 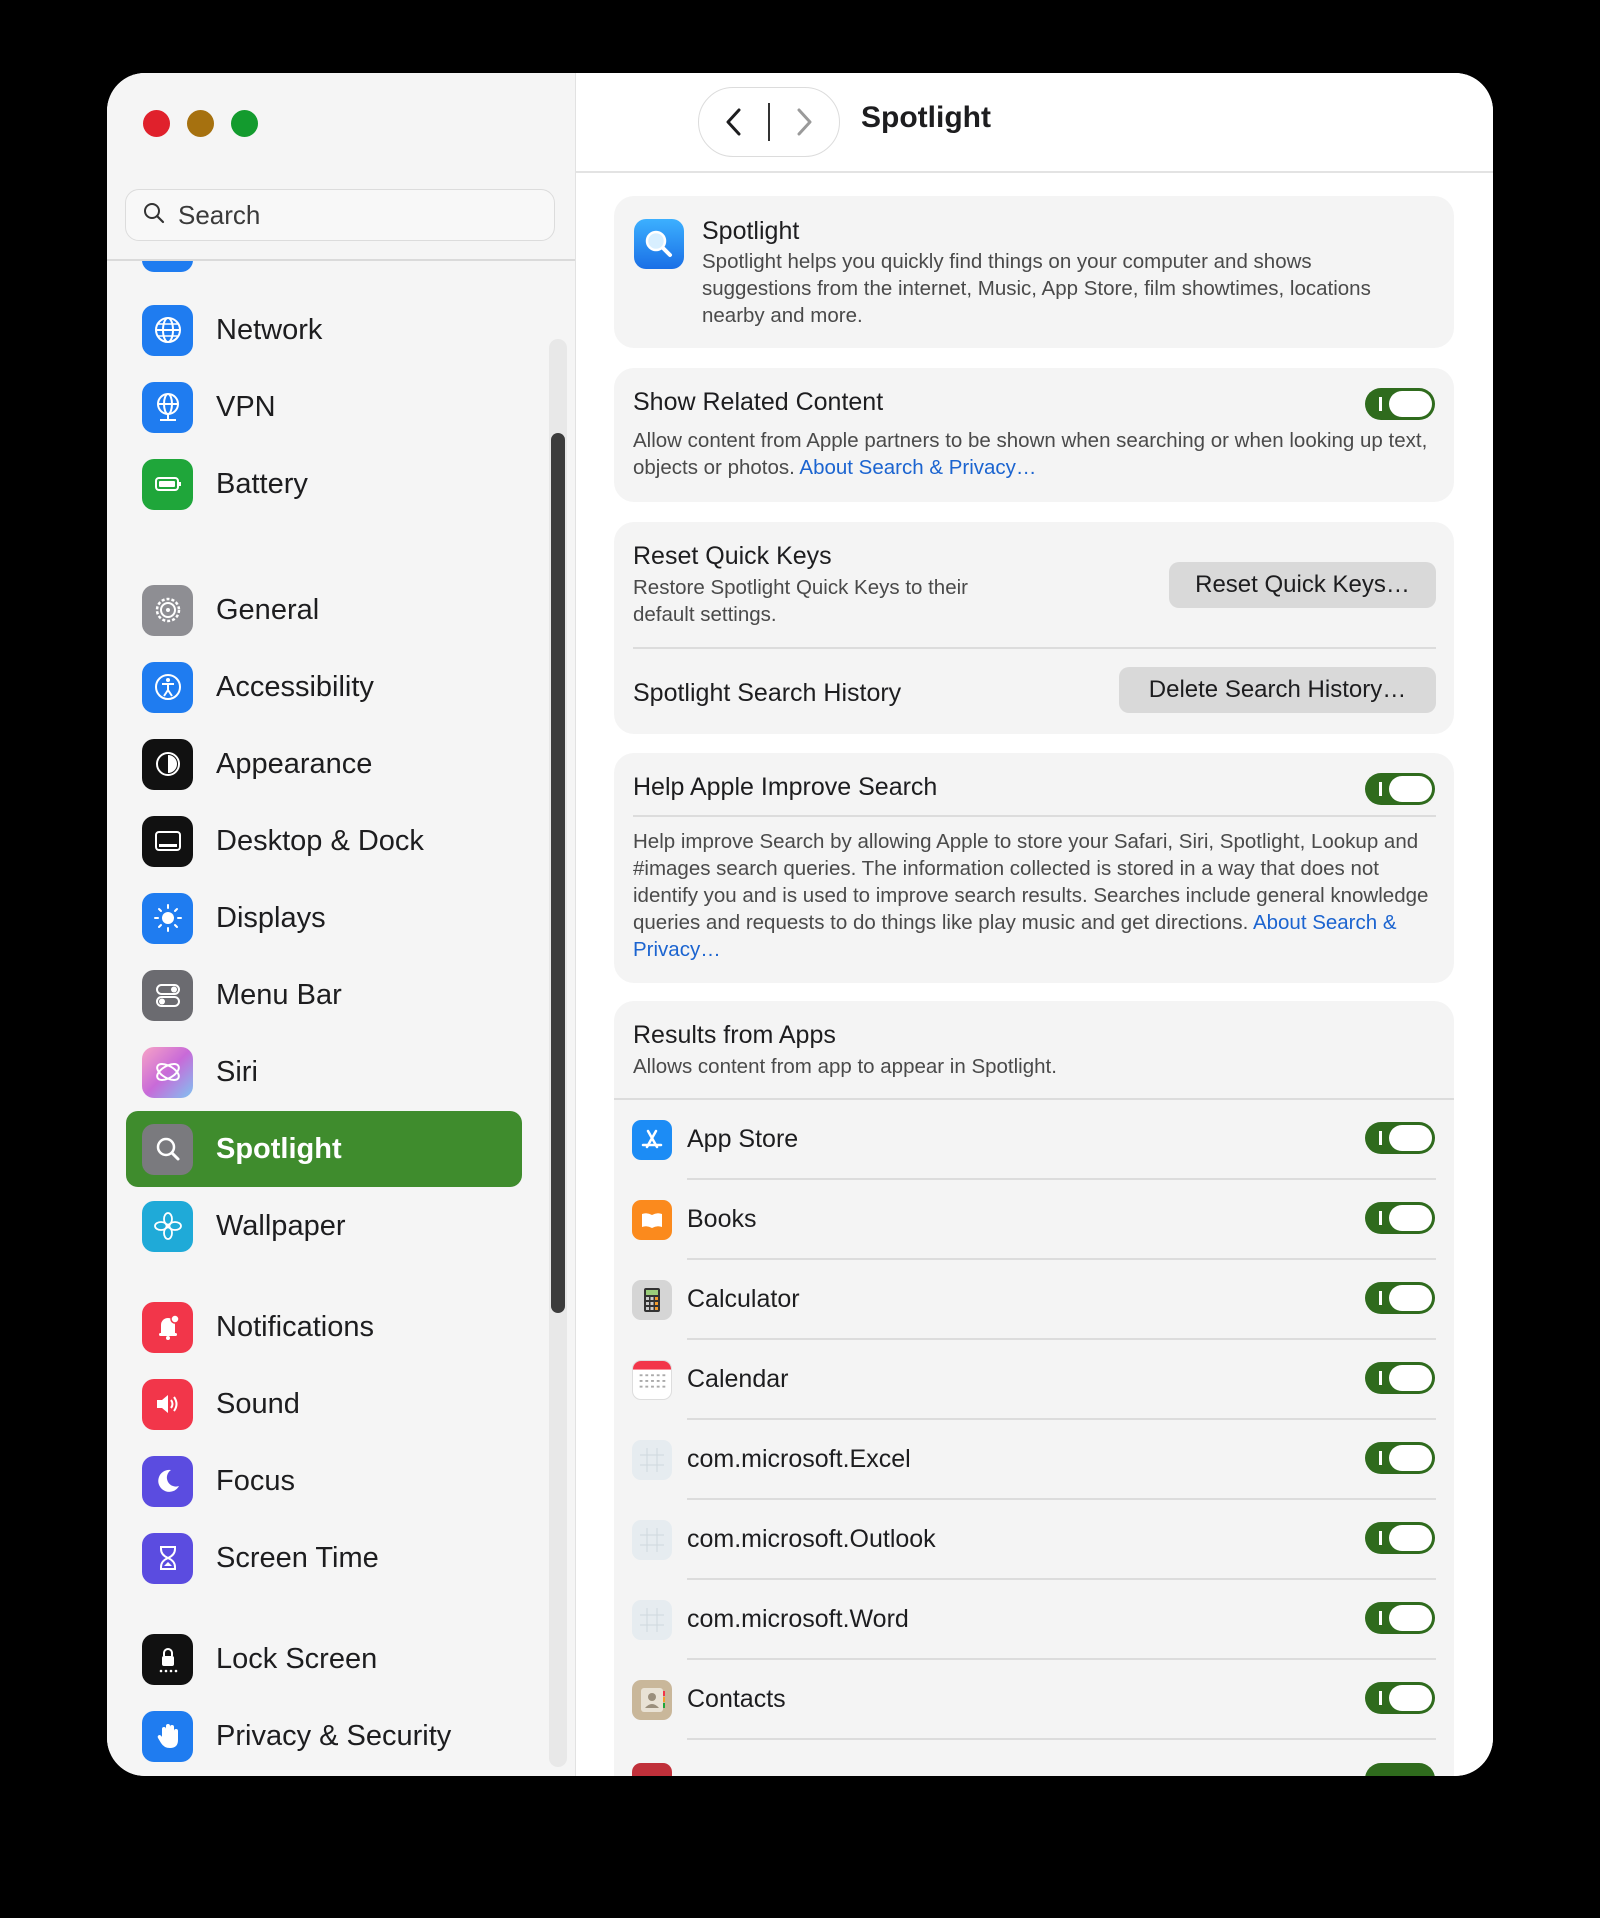 I want to click on sidebar-item-label: Battery, so click(x=262, y=483).